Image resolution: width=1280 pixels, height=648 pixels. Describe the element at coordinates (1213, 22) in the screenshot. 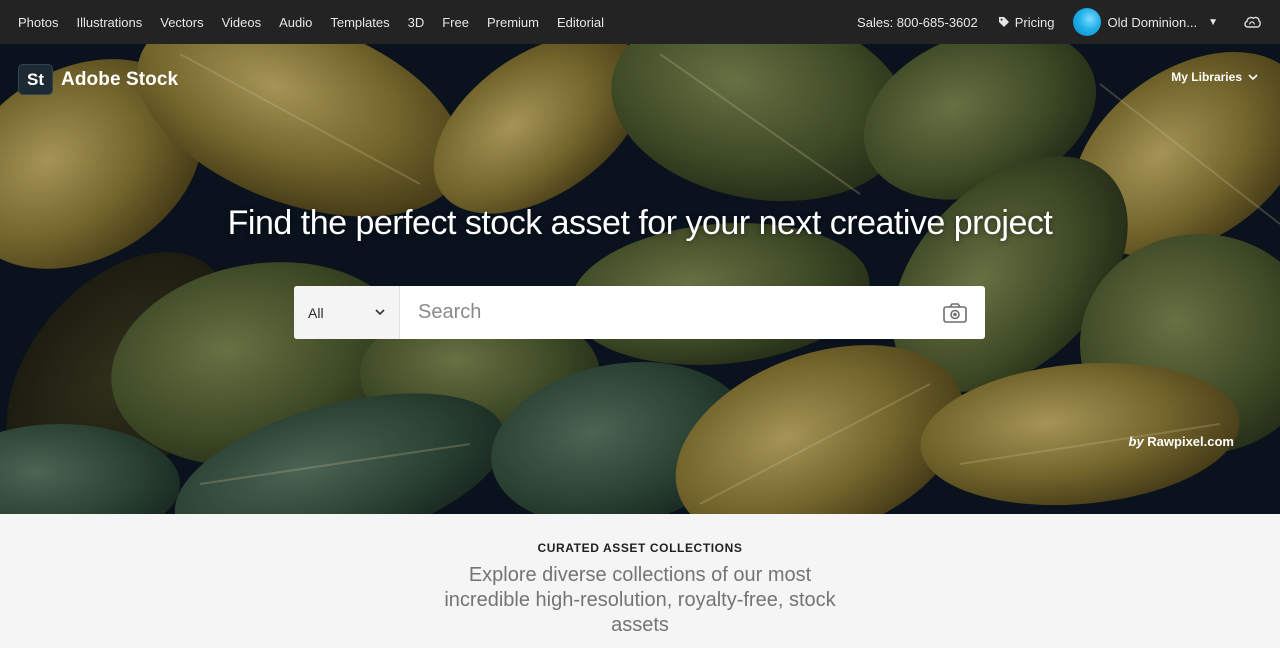

I see `chevron-down-icon: ▼` at that location.